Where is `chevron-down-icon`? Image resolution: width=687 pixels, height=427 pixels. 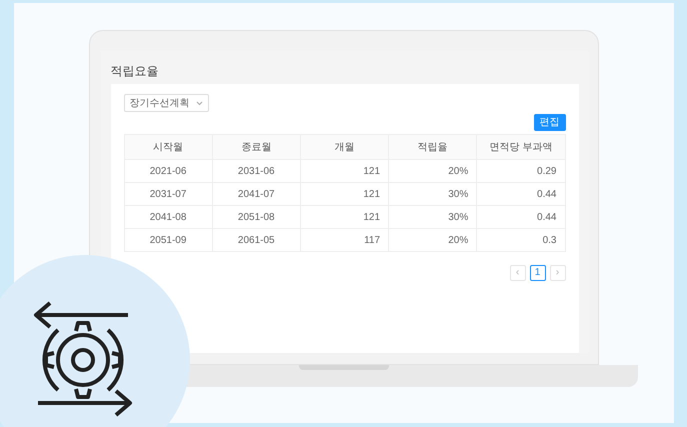 chevron-down-icon is located at coordinates (199, 103).